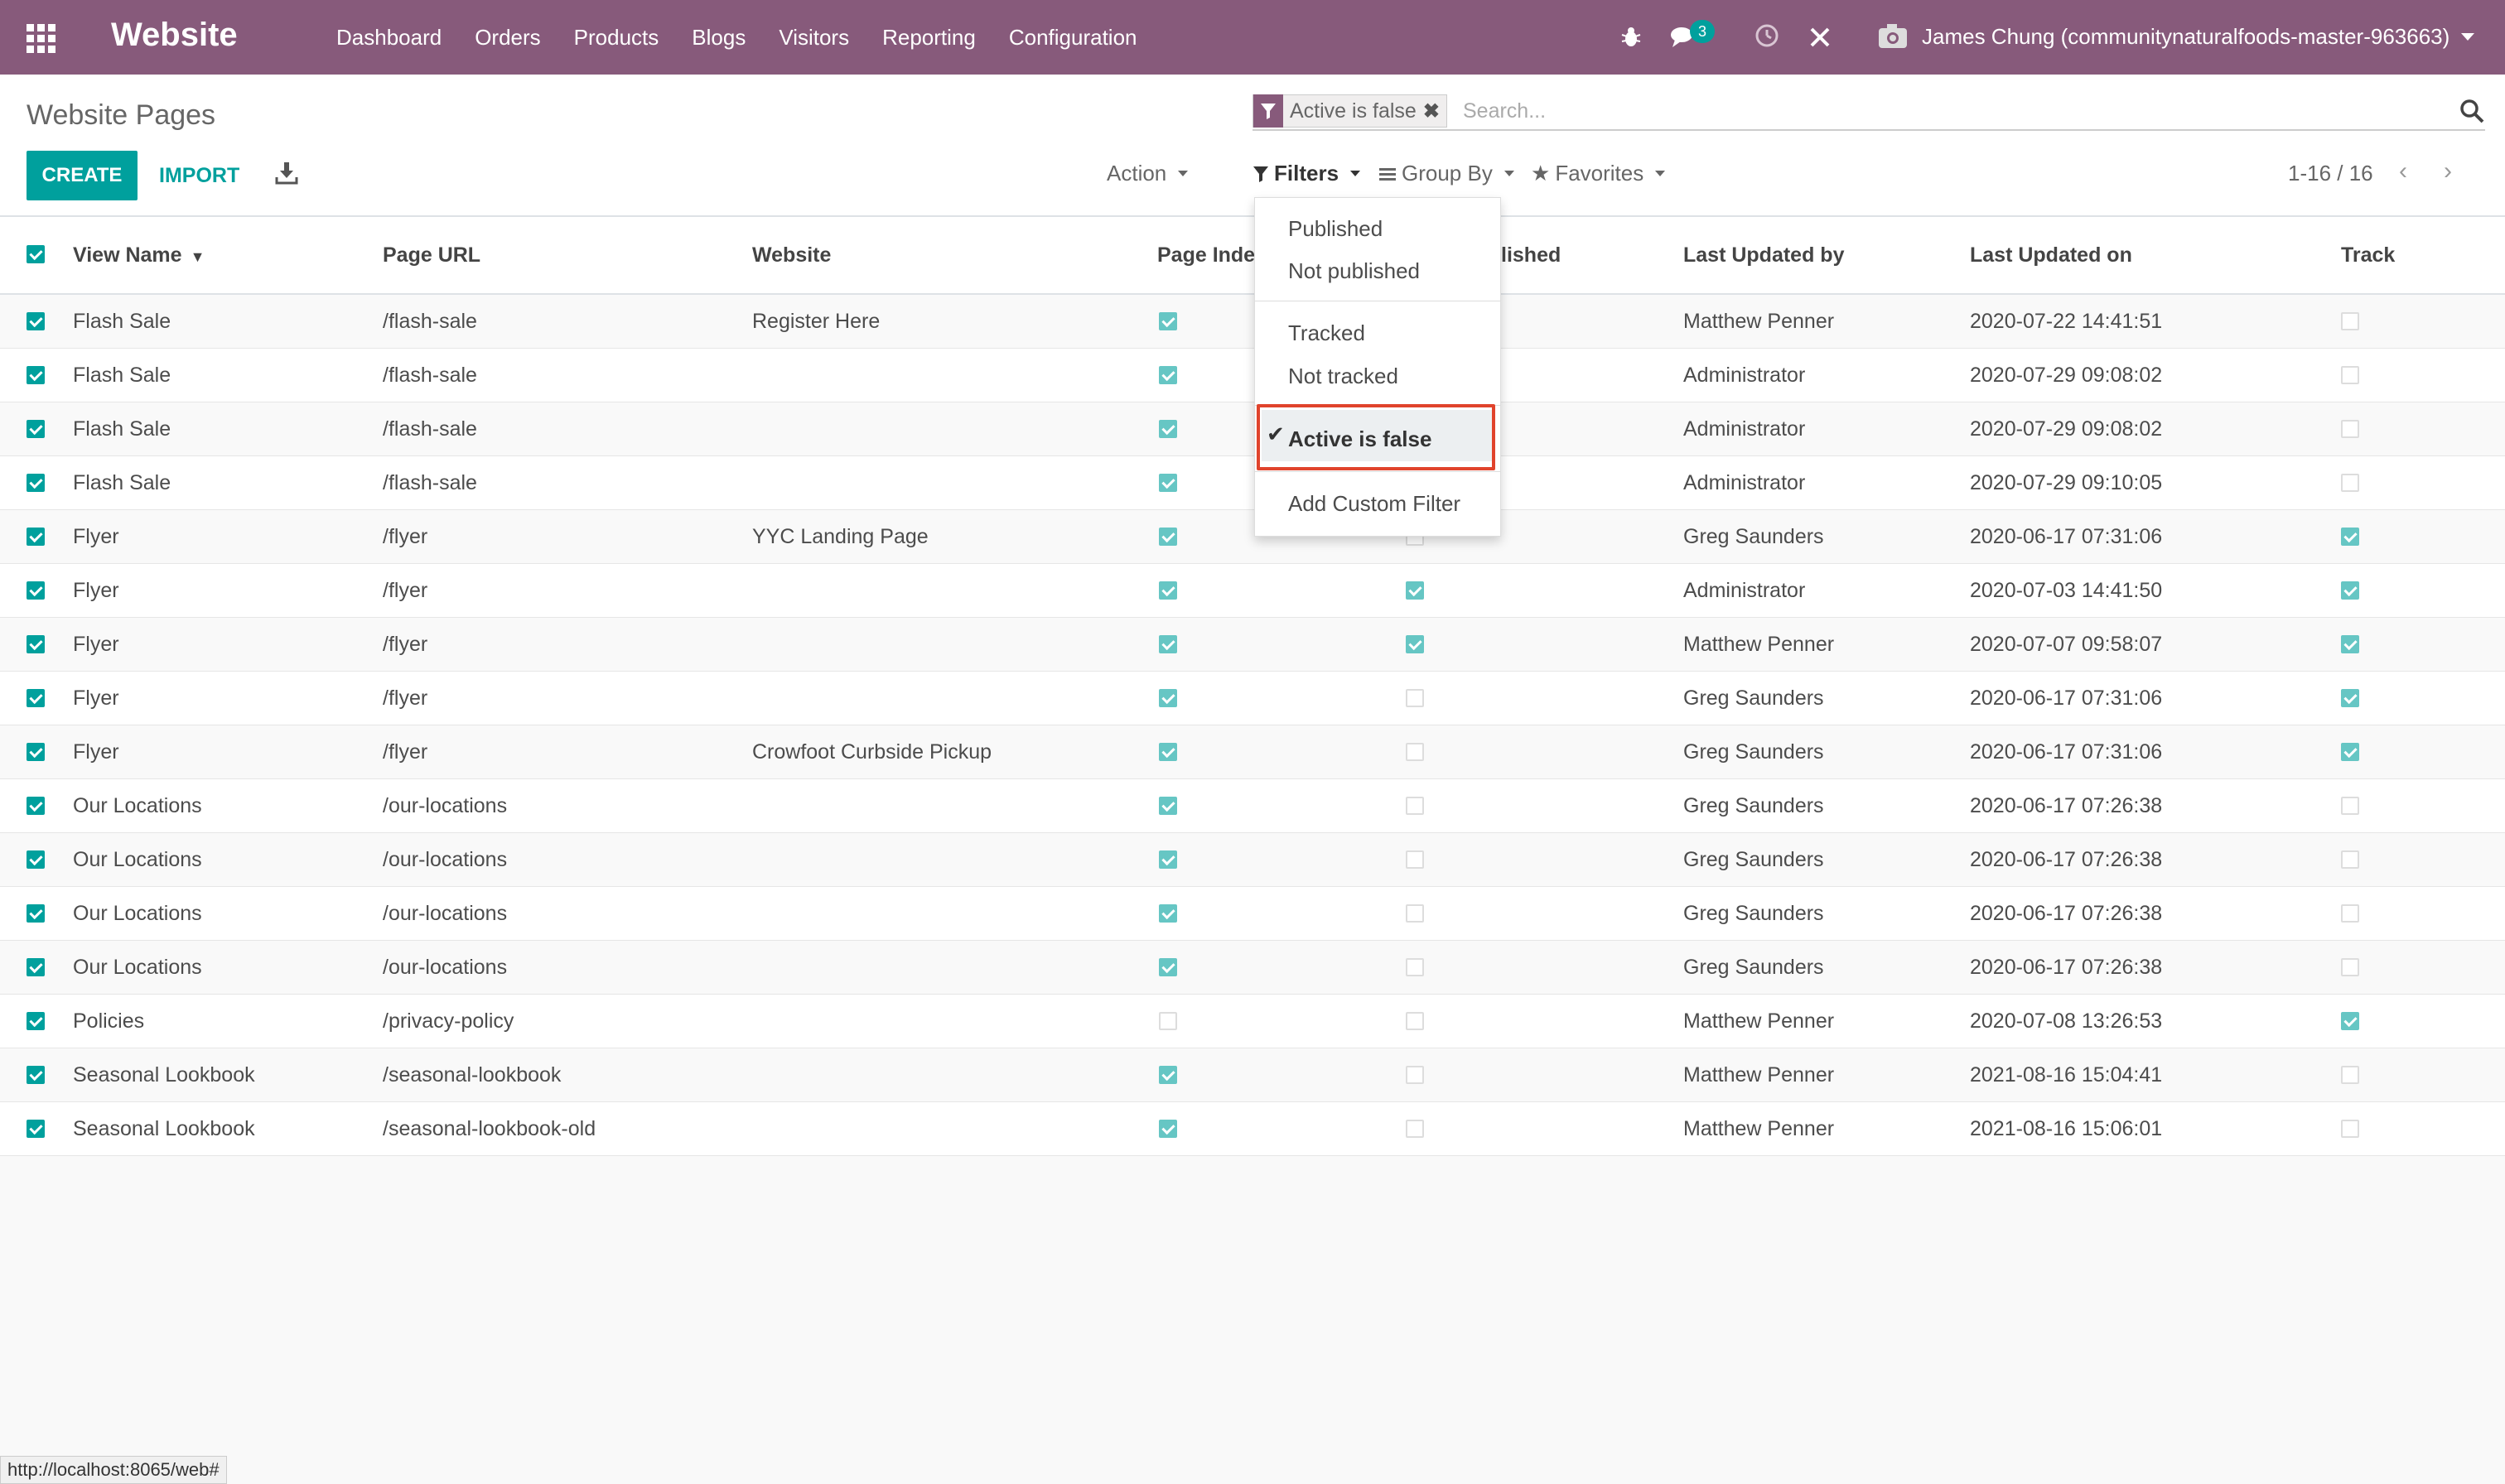 This screenshot has height=1484, width=2505. I want to click on column-website: Website, so click(791, 255).